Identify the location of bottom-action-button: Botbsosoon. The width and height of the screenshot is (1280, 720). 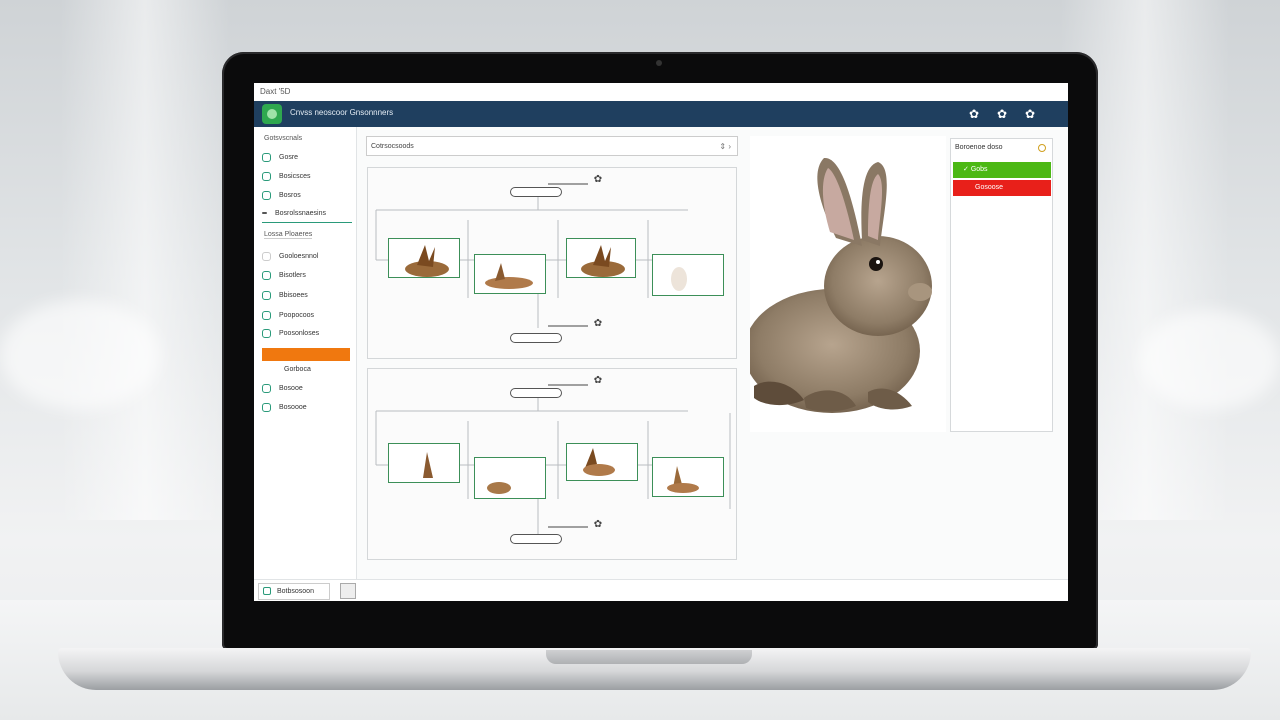
(294, 591).